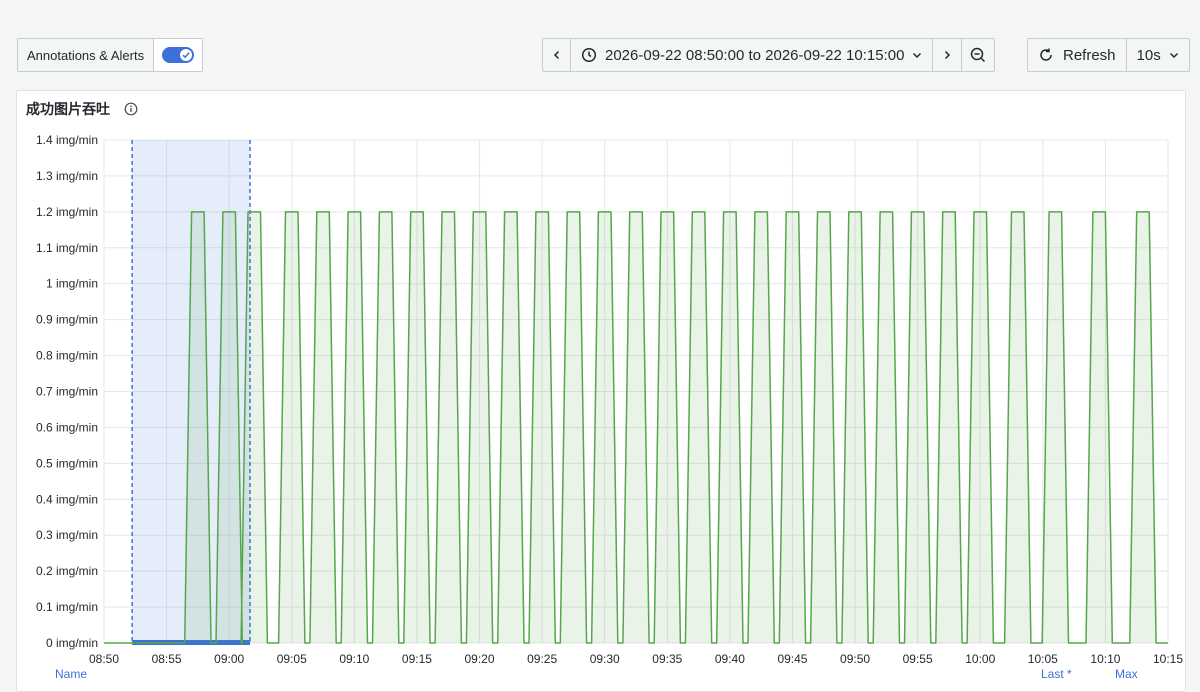 Image resolution: width=1200 pixels, height=692 pixels. Describe the element at coordinates (1043, 659) in the screenshot. I see `x-tick-label: 10:05` at that location.